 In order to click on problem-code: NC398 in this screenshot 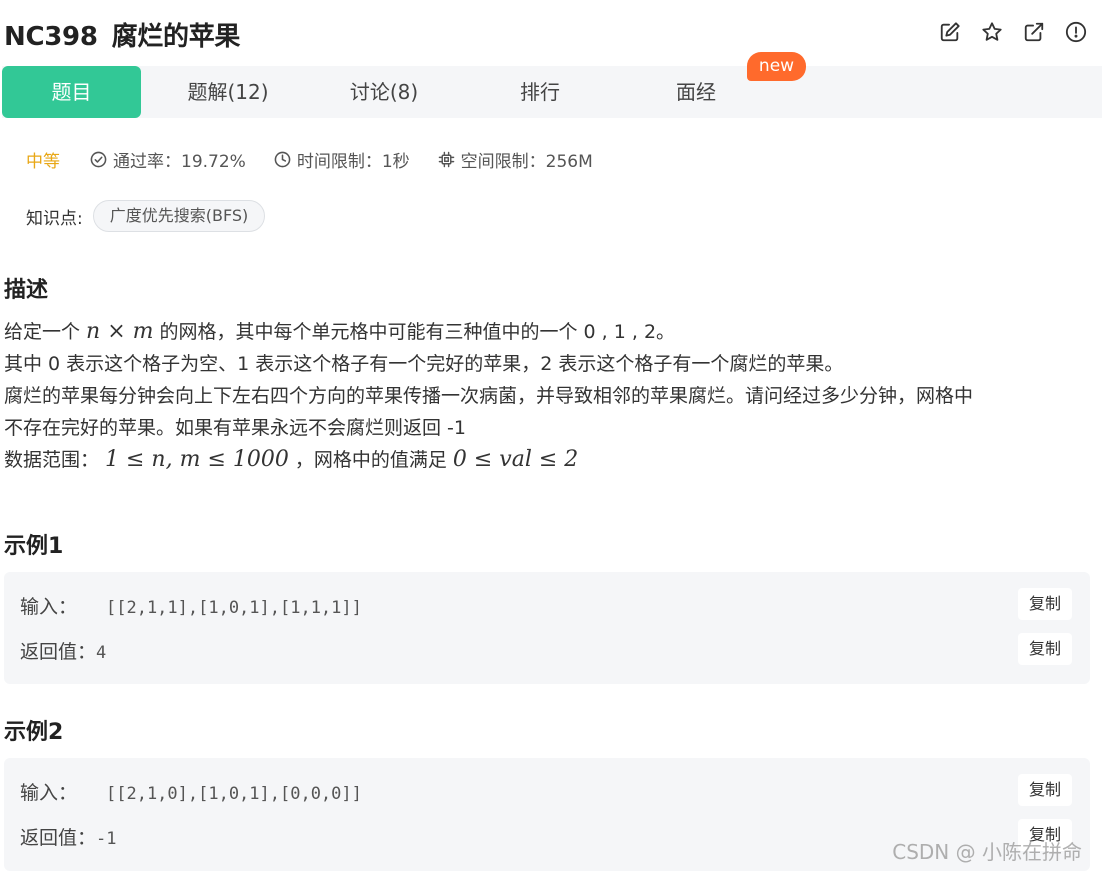, I will do `click(51, 37)`.